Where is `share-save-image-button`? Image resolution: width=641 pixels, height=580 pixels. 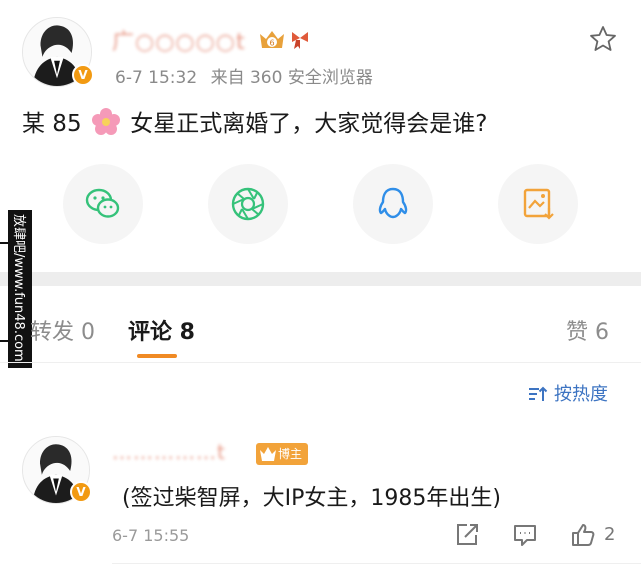 share-save-image-button is located at coordinates (538, 204).